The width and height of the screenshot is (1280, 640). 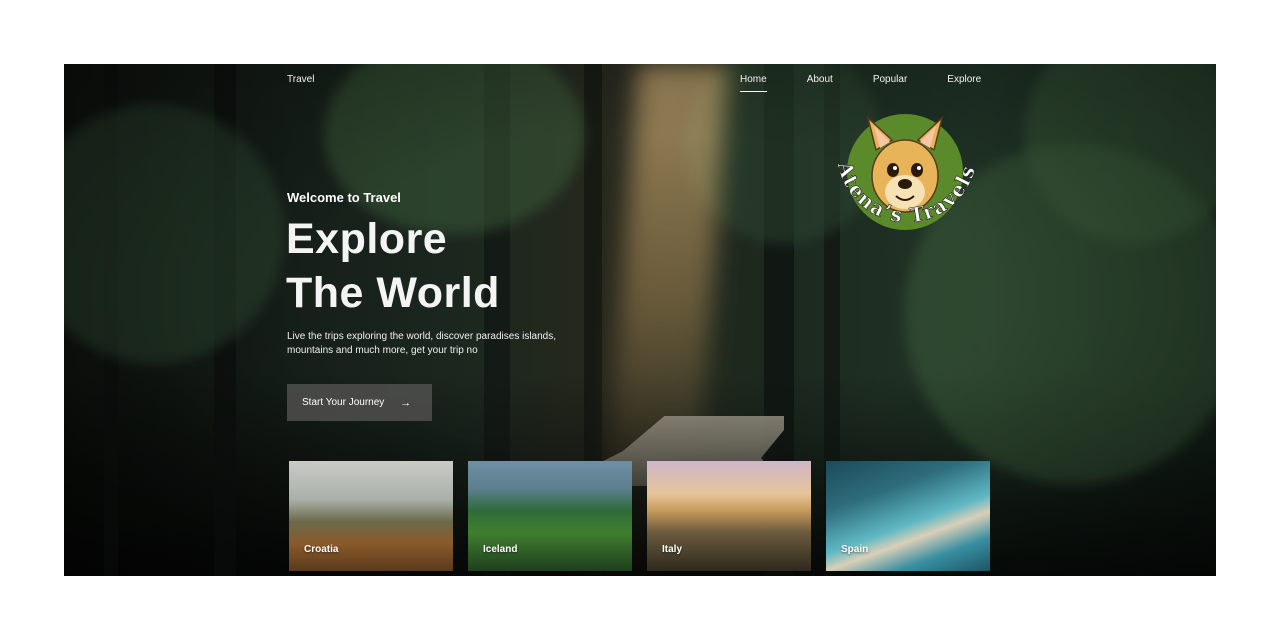 What do you see at coordinates (344, 197) in the screenshot?
I see `welcome-text: Welcome to Travel` at bounding box center [344, 197].